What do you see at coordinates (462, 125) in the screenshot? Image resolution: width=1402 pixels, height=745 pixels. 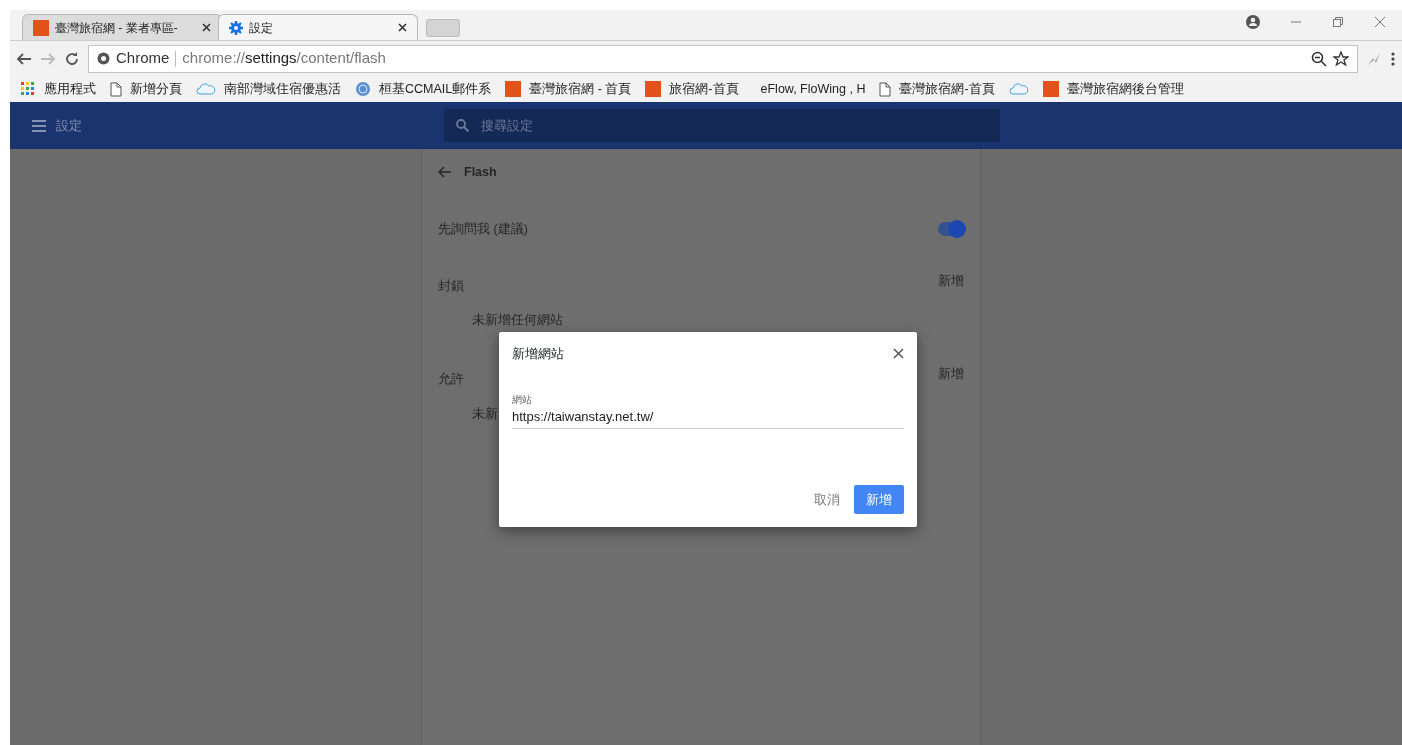 I see `search-icon` at bounding box center [462, 125].